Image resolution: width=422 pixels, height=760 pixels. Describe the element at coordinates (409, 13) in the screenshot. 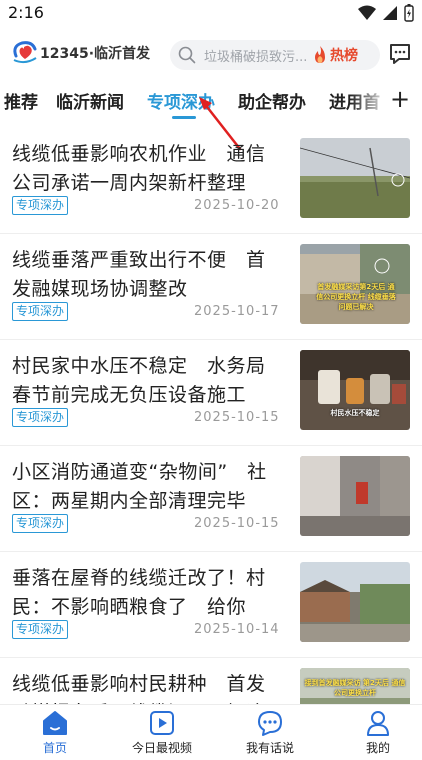

I see `battery-icon` at that location.